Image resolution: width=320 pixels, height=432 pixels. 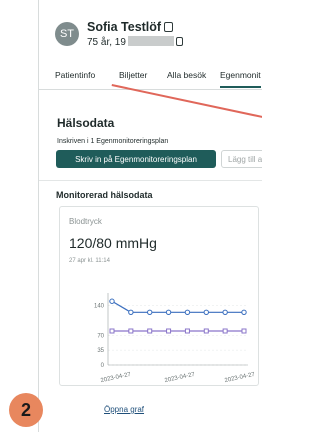 I want to click on patient-name: Sofia Testlöf, so click(x=130, y=27).